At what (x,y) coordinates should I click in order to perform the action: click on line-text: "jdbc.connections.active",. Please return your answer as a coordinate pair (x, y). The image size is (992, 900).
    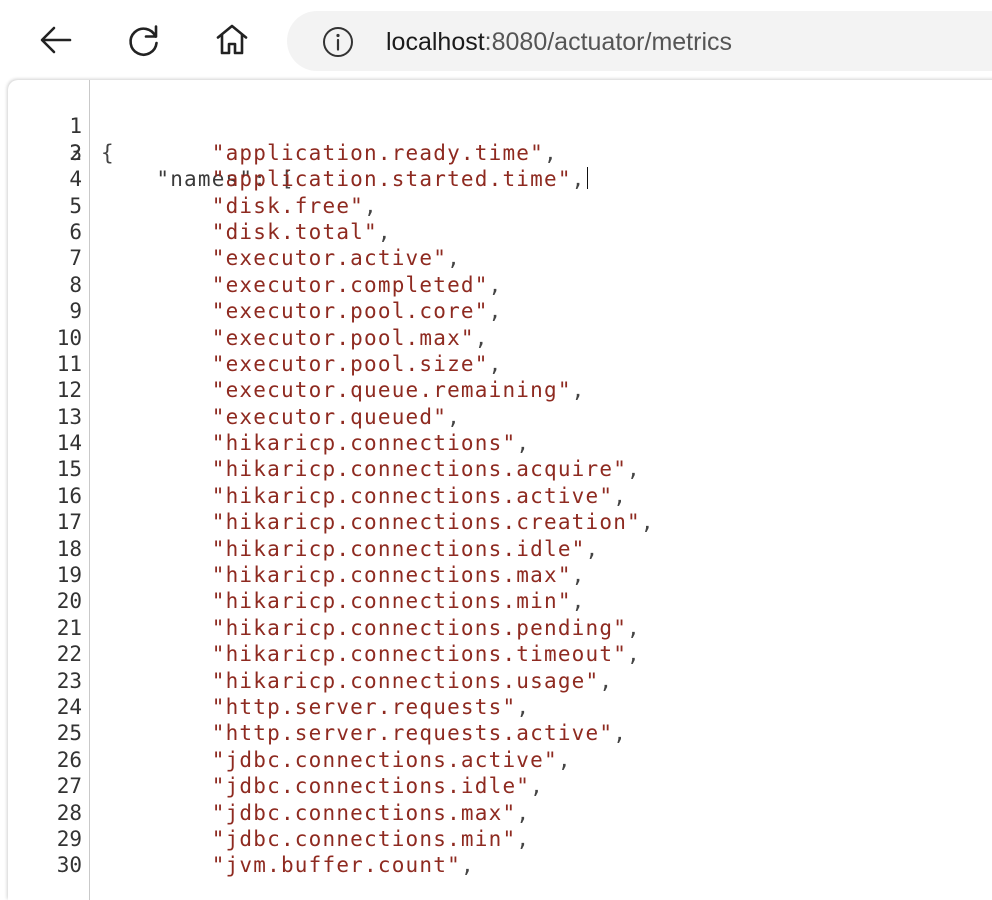
    Looking at the image, I should click on (336, 760).